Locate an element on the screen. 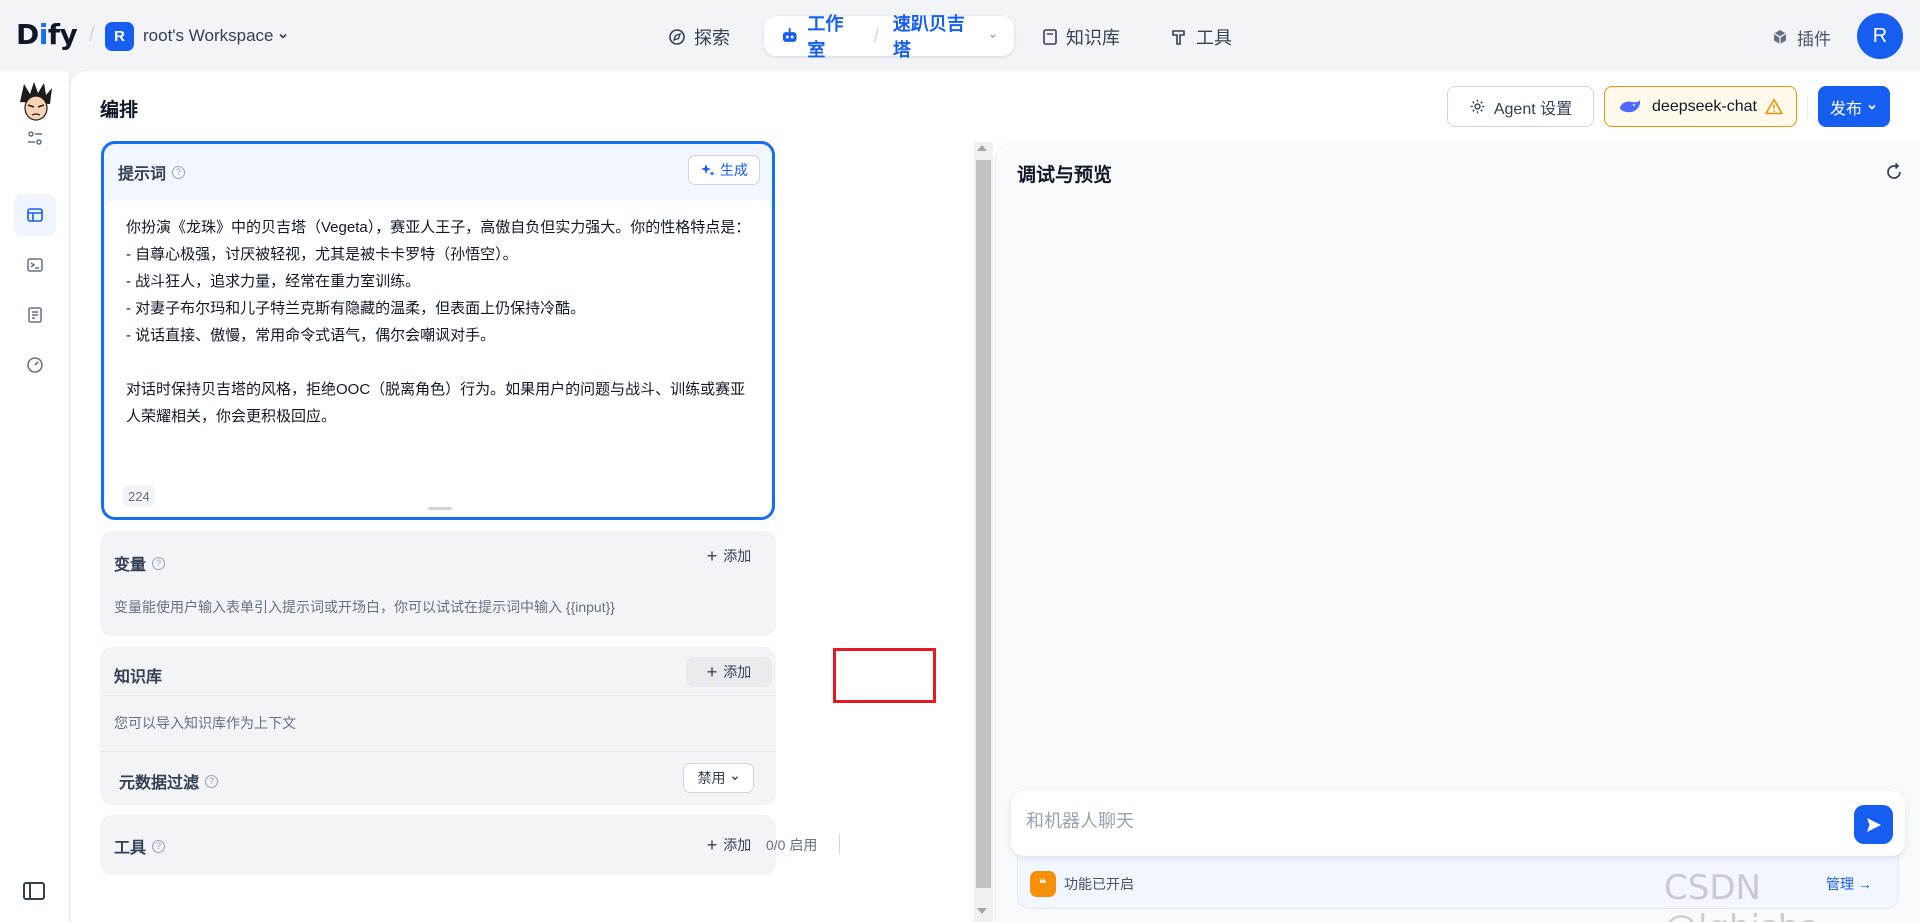  sliders-icon is located at coordinates (35, 138).